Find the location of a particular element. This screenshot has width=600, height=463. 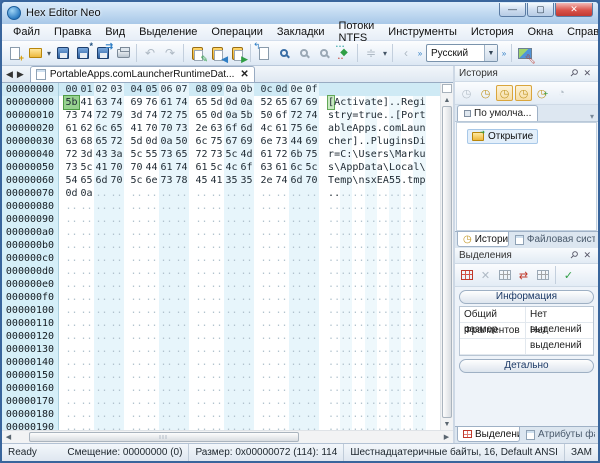

goto-offset-icon: ◆ is located at coordinates (344, 53).